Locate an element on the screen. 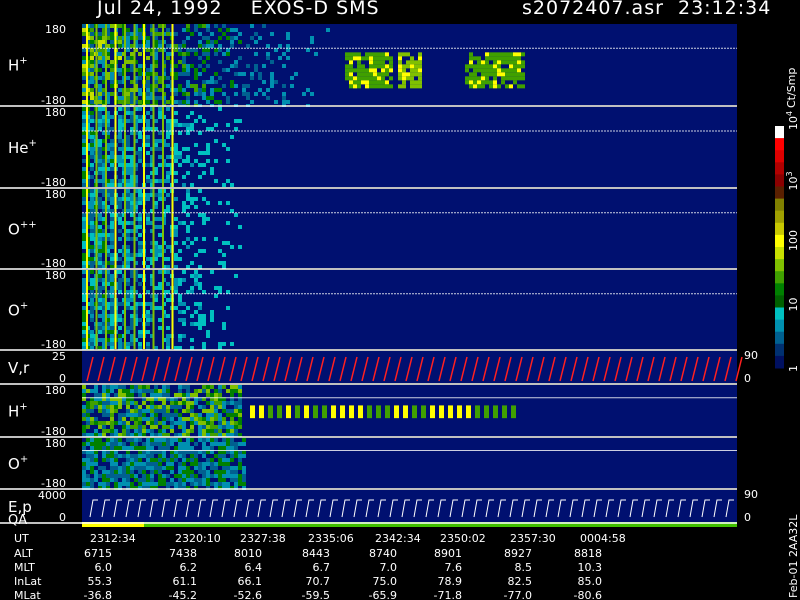 The height and width of the screenshot is (600, 800). panel-background is located at coordinates (409, 228).